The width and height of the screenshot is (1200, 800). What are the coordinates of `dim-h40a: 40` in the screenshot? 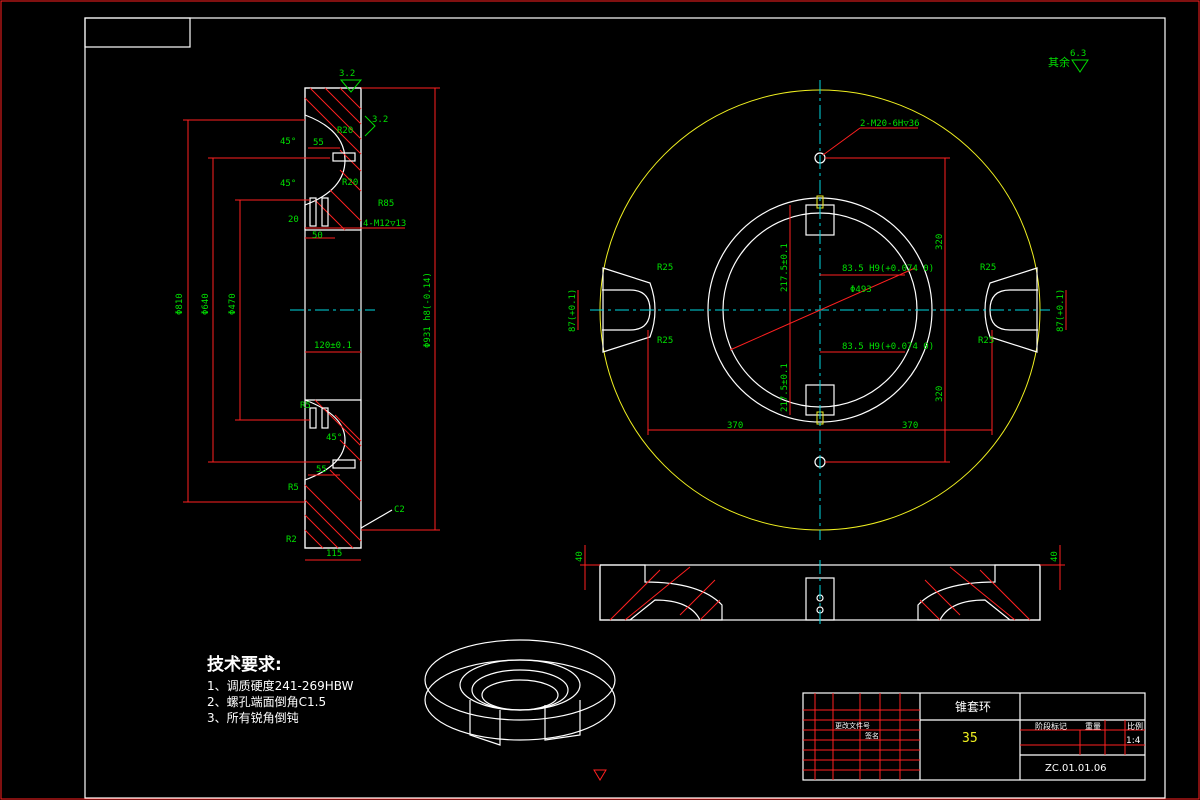 It's located at (580, 556).